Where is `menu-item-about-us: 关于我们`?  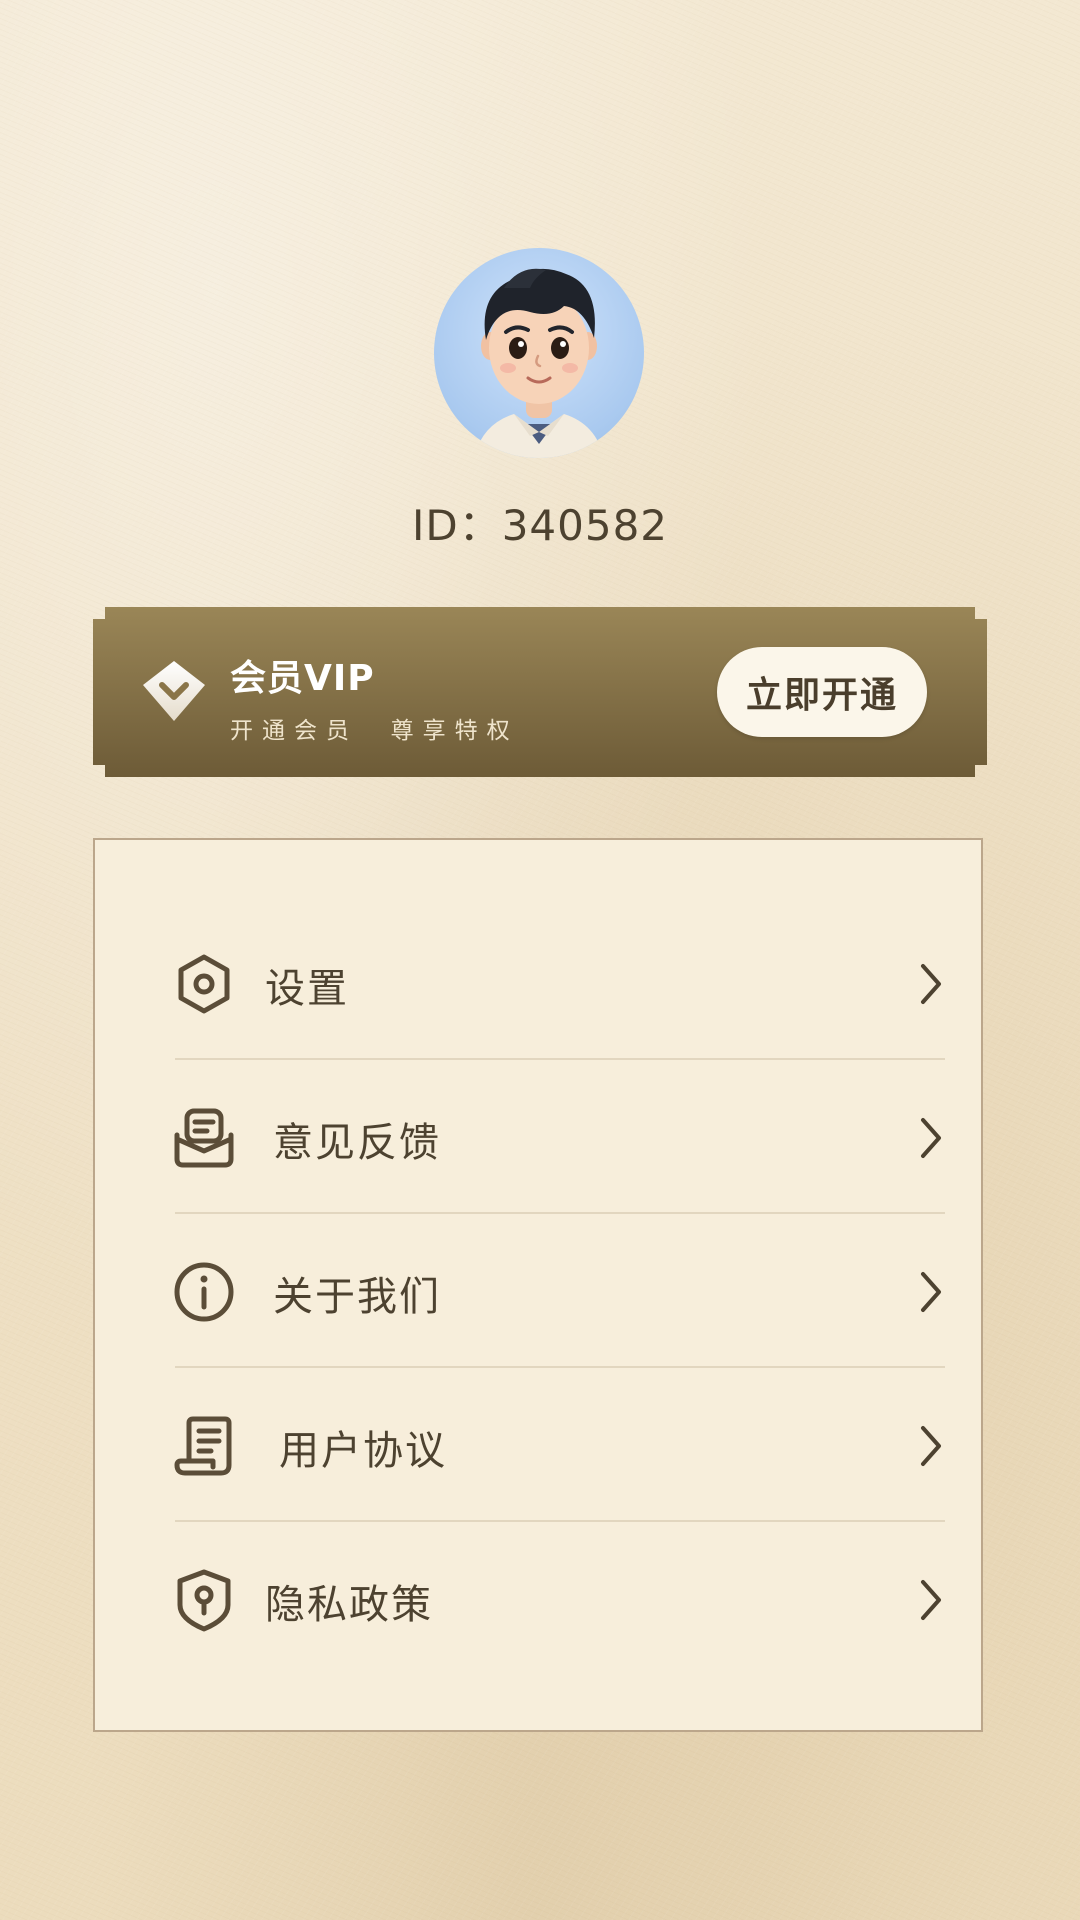
menu-item-about-us: 关于我们 is located at coordinates (559, 1291).